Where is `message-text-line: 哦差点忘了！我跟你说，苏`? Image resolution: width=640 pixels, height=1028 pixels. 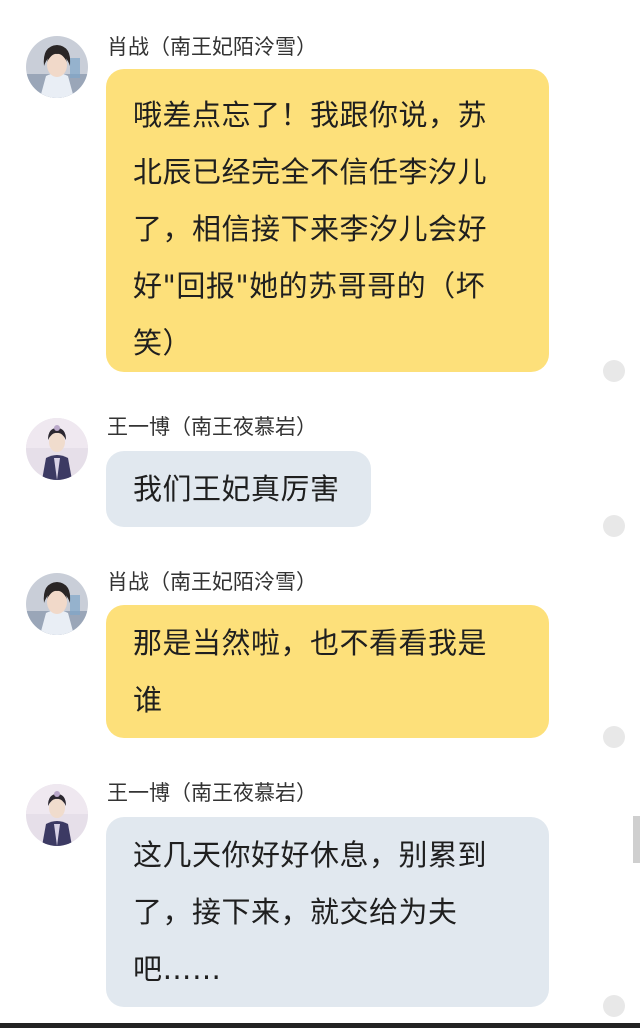 message-text-line: 哦差点忘了！我跟你说，苏 is located at coordinates (310, 115).